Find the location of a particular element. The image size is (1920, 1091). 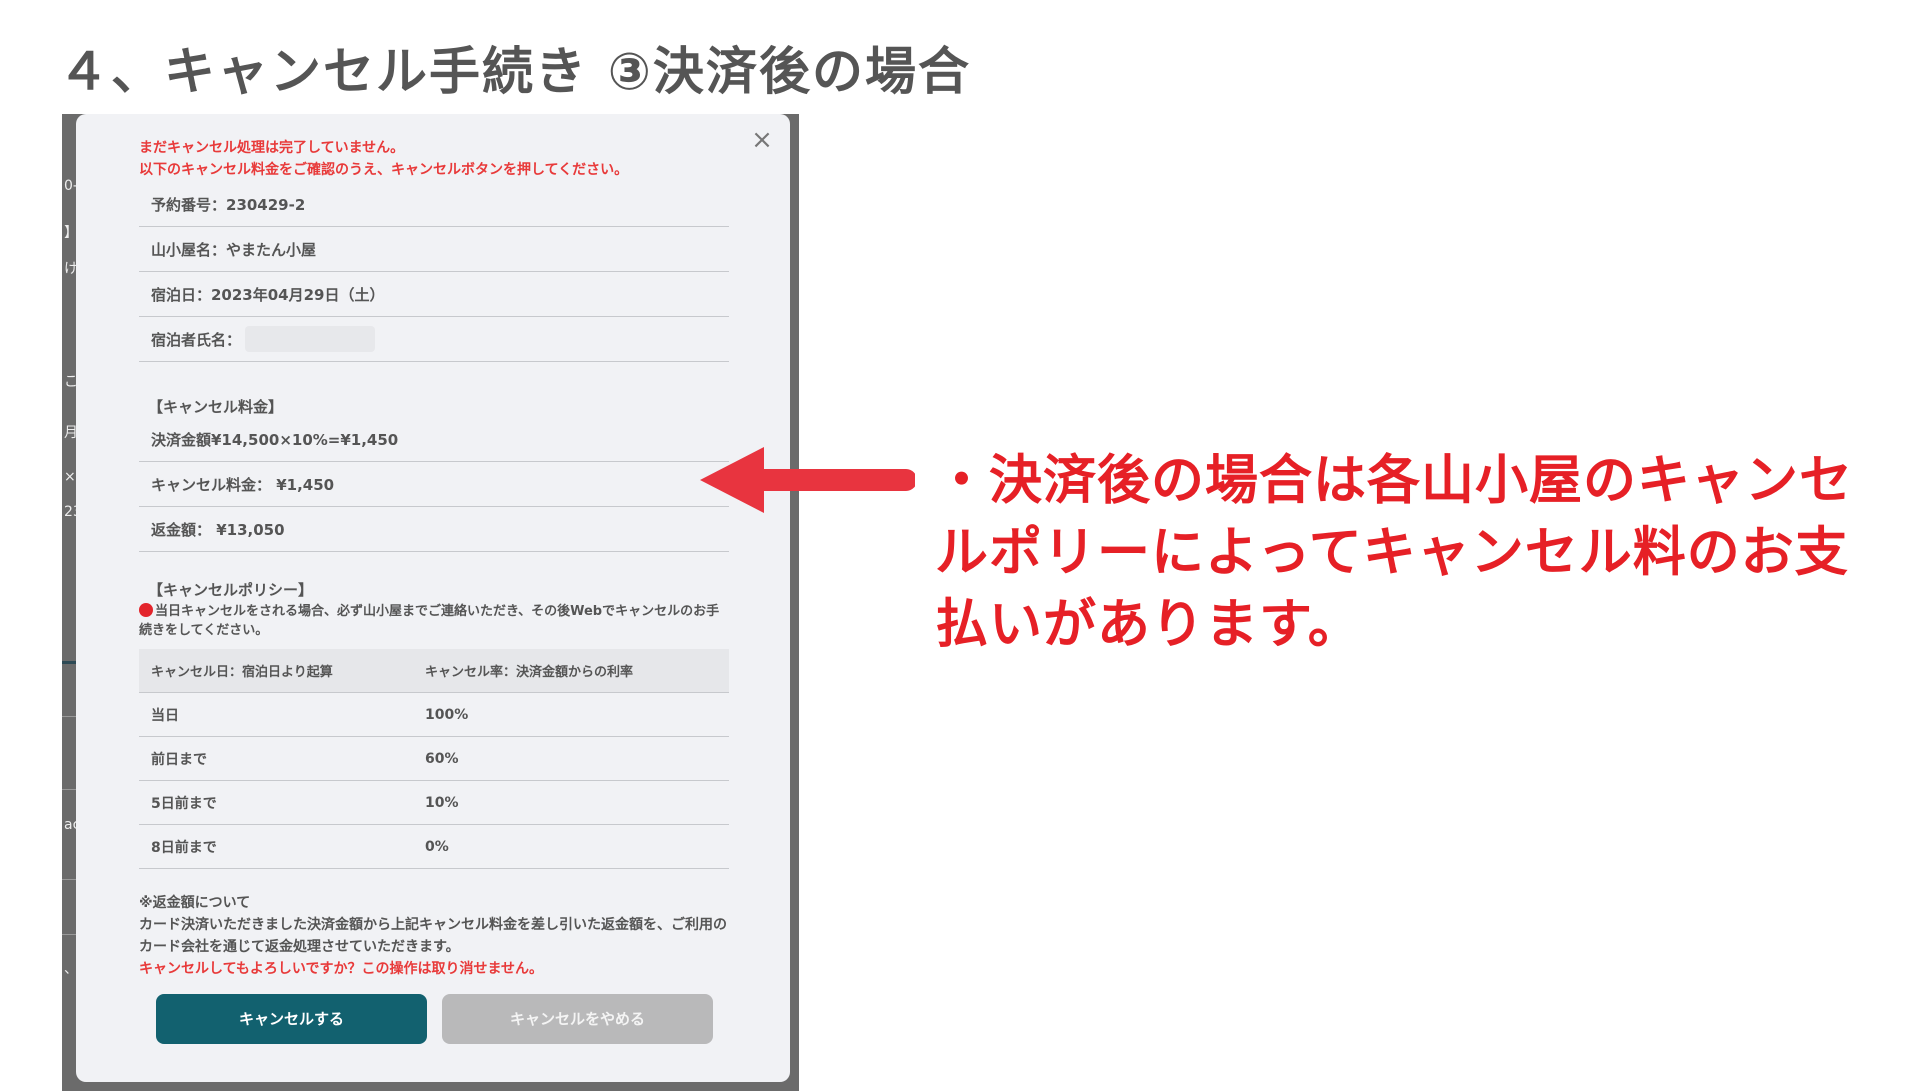

stay-date-row: 宿泊日：2023年04月29日（土） is located at coordinates (434, 294).